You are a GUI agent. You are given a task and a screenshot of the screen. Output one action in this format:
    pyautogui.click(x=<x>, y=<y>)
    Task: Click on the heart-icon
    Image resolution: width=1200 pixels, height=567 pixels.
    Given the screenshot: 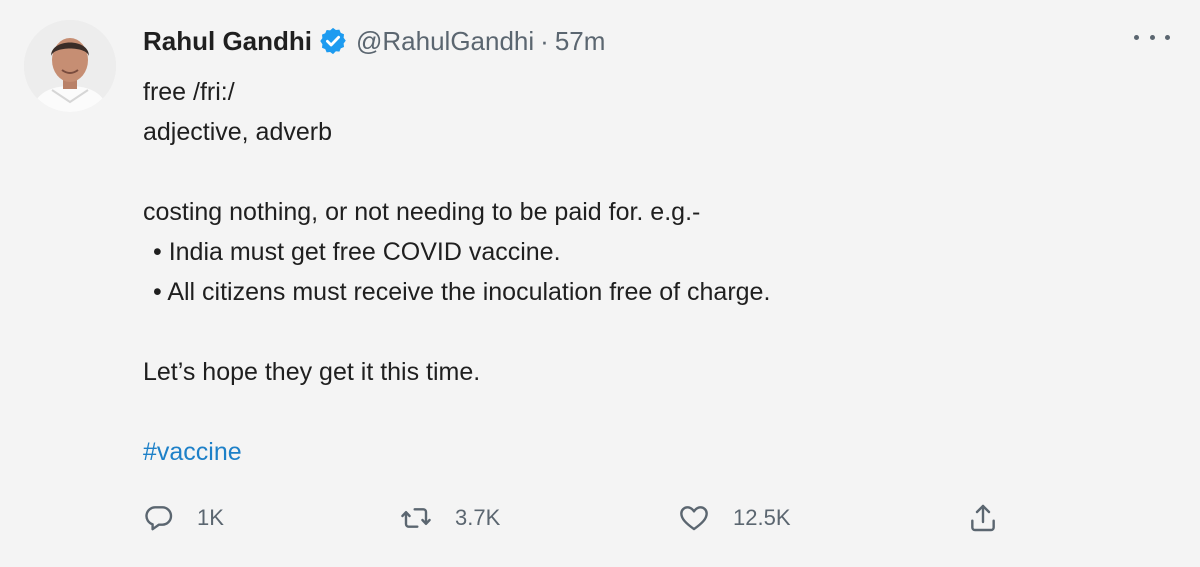 What is the action you would take?
    pyautogui.click(x=694, y=518)
    